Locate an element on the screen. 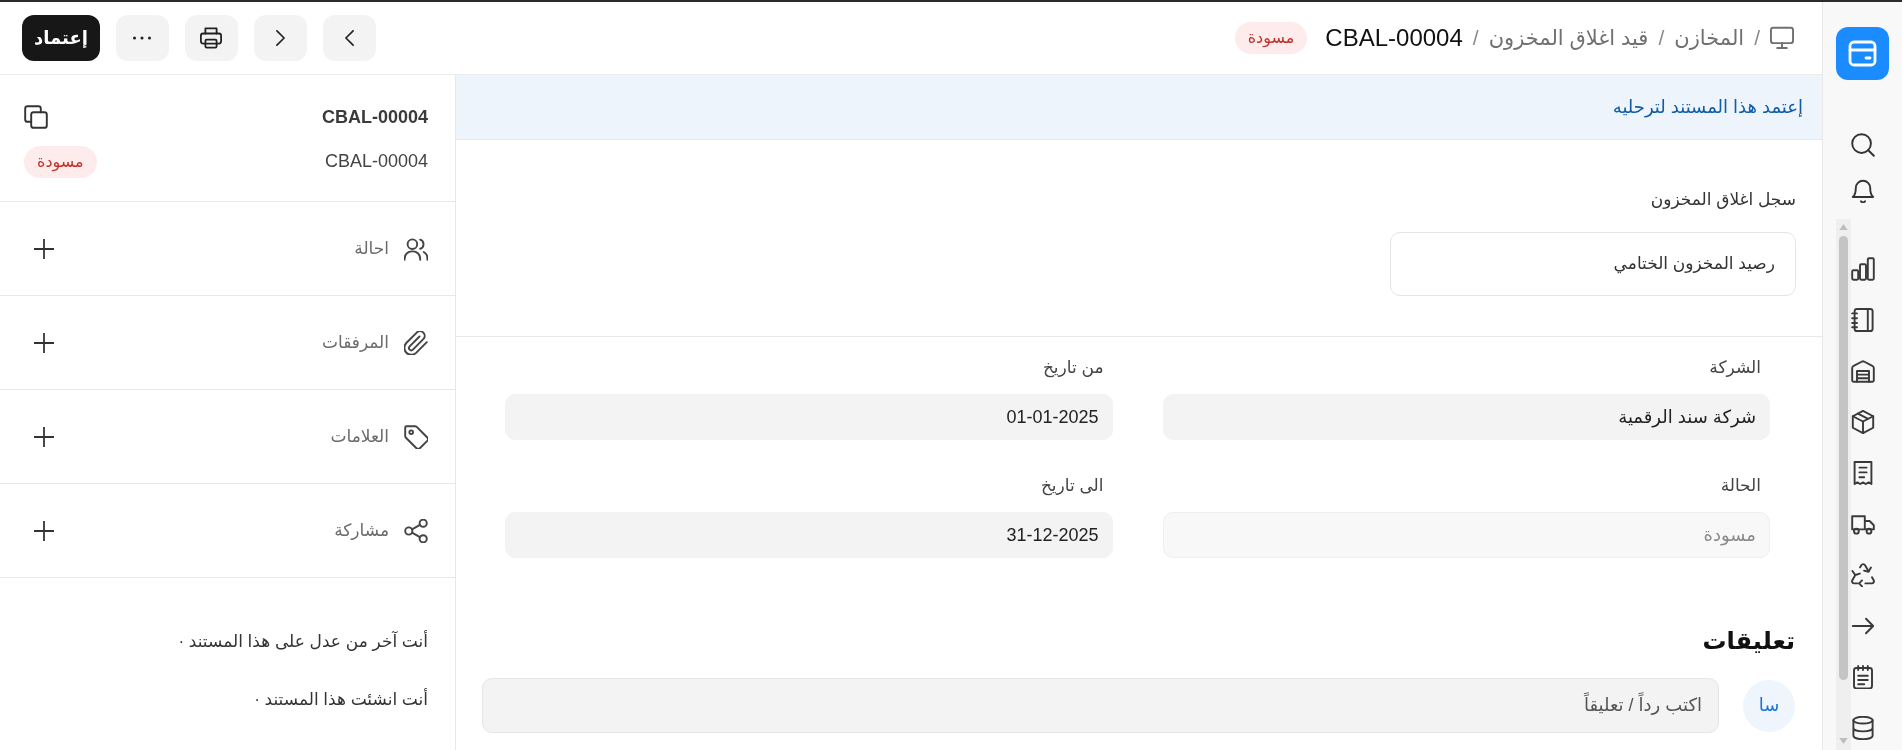 This screenshot has width=1902, height=750. print-button is located at coordinates (211, 38).